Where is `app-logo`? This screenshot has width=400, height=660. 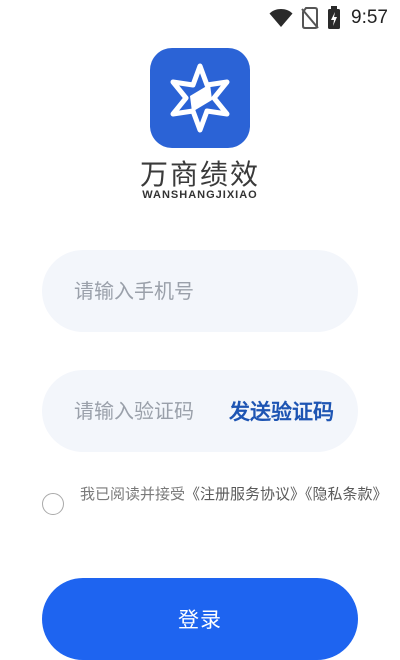 app-logo is located at coordinates (200, 98).